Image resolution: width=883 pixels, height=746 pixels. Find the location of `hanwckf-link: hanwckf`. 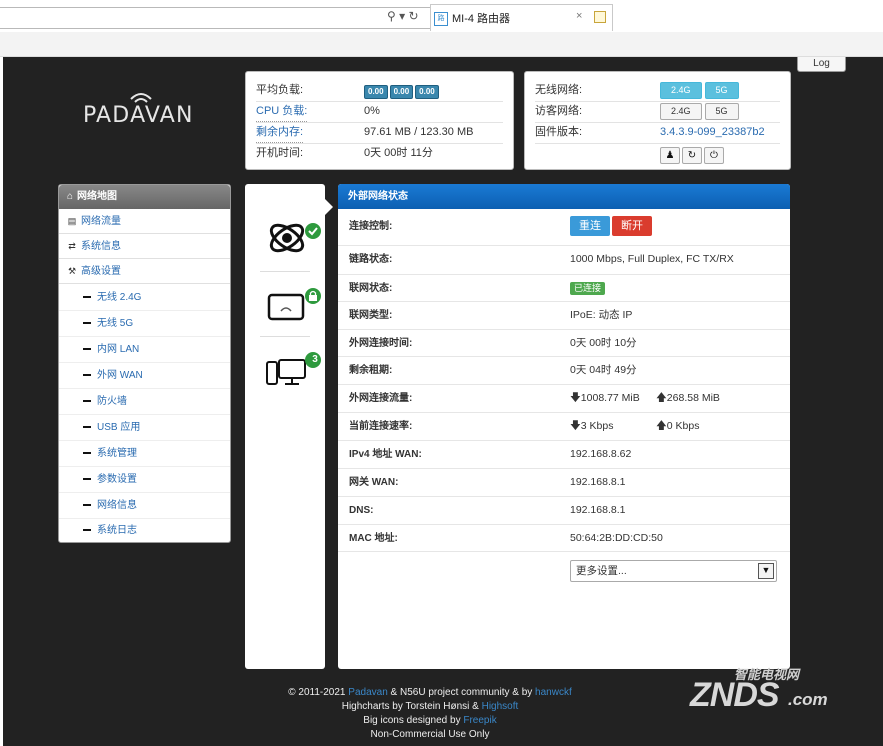

hanwckf-link: hanwckf is located at coordinates (553, 692).